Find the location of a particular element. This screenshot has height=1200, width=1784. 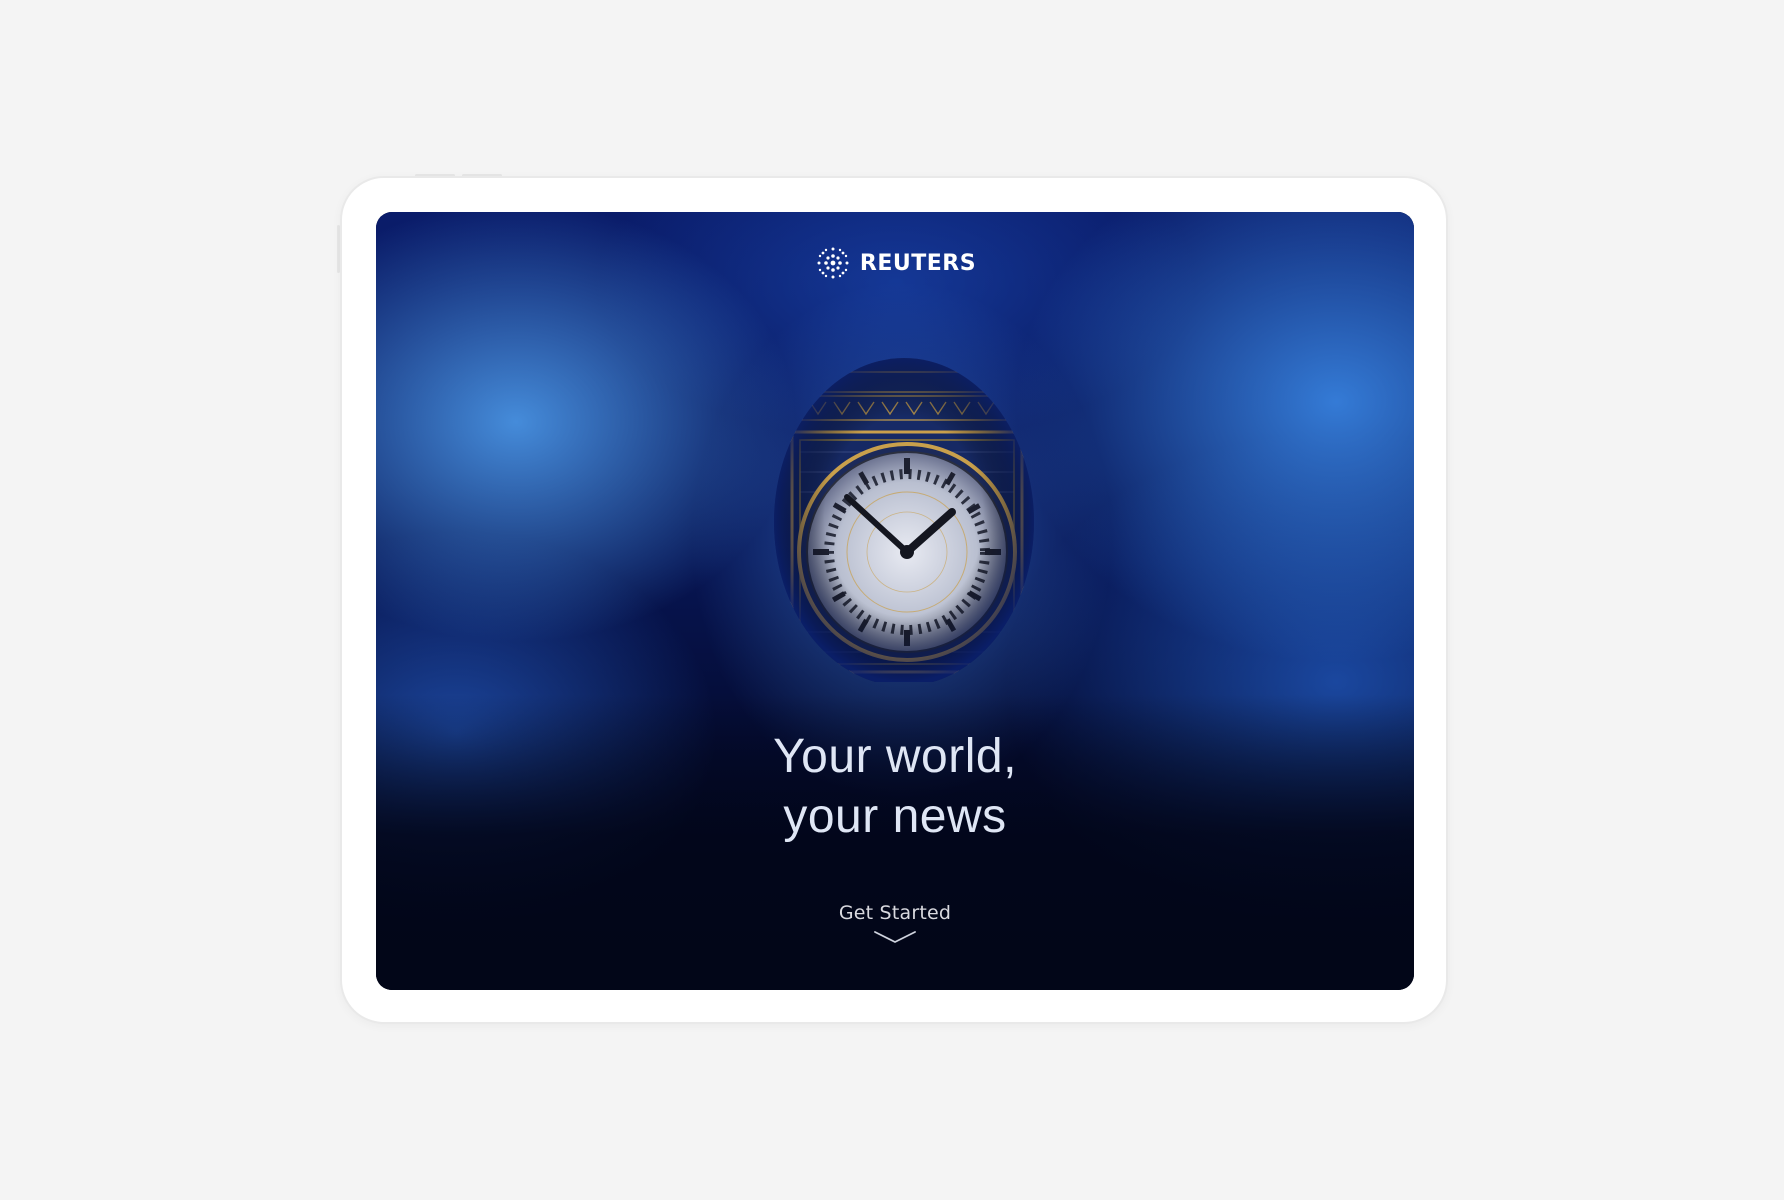

brand-logo: REUTERS is located at coordinates (895, 263).